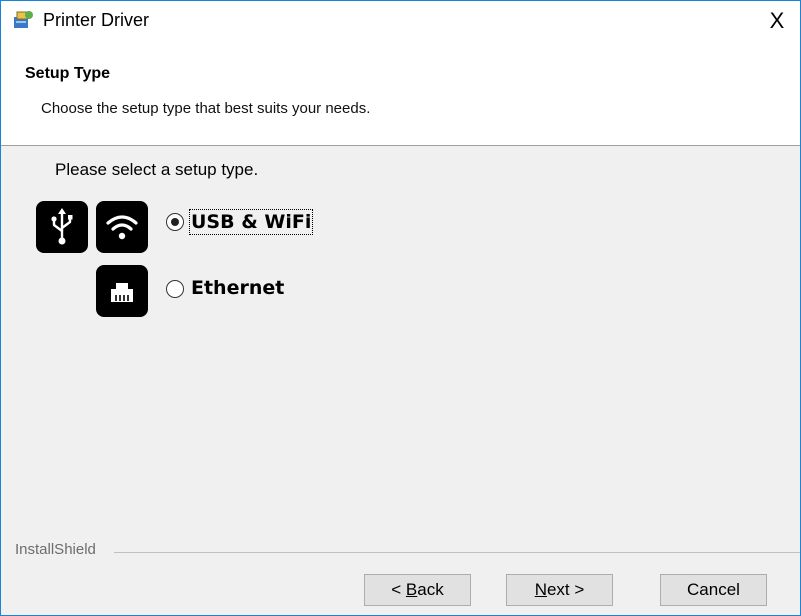 This screenshot has width=801, height=616. I want to click on close-icon: X, so click(777, 20).